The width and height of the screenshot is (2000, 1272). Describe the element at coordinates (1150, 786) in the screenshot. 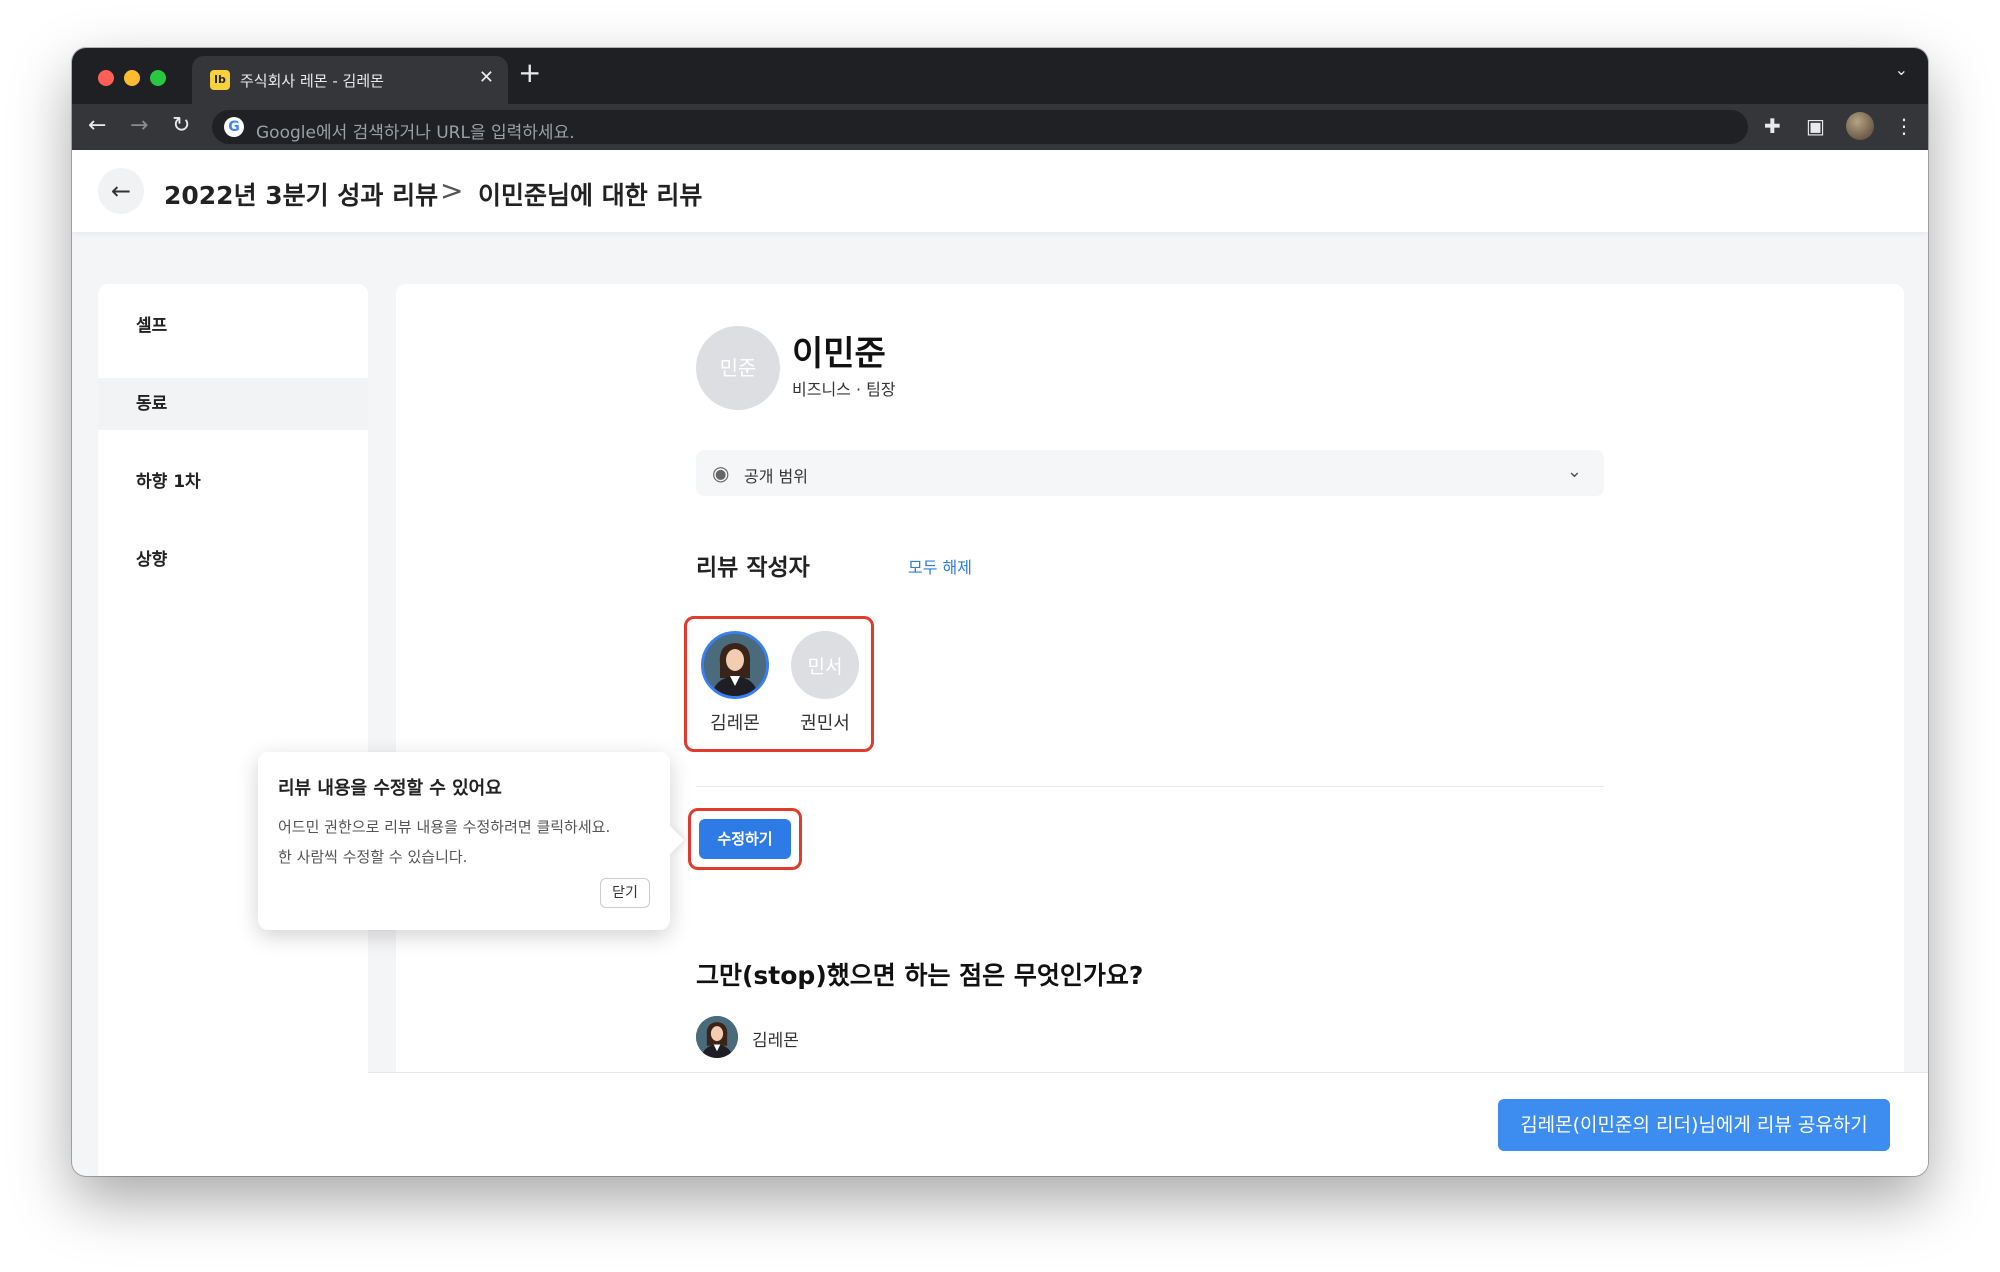

I see `section-divider` at that location.